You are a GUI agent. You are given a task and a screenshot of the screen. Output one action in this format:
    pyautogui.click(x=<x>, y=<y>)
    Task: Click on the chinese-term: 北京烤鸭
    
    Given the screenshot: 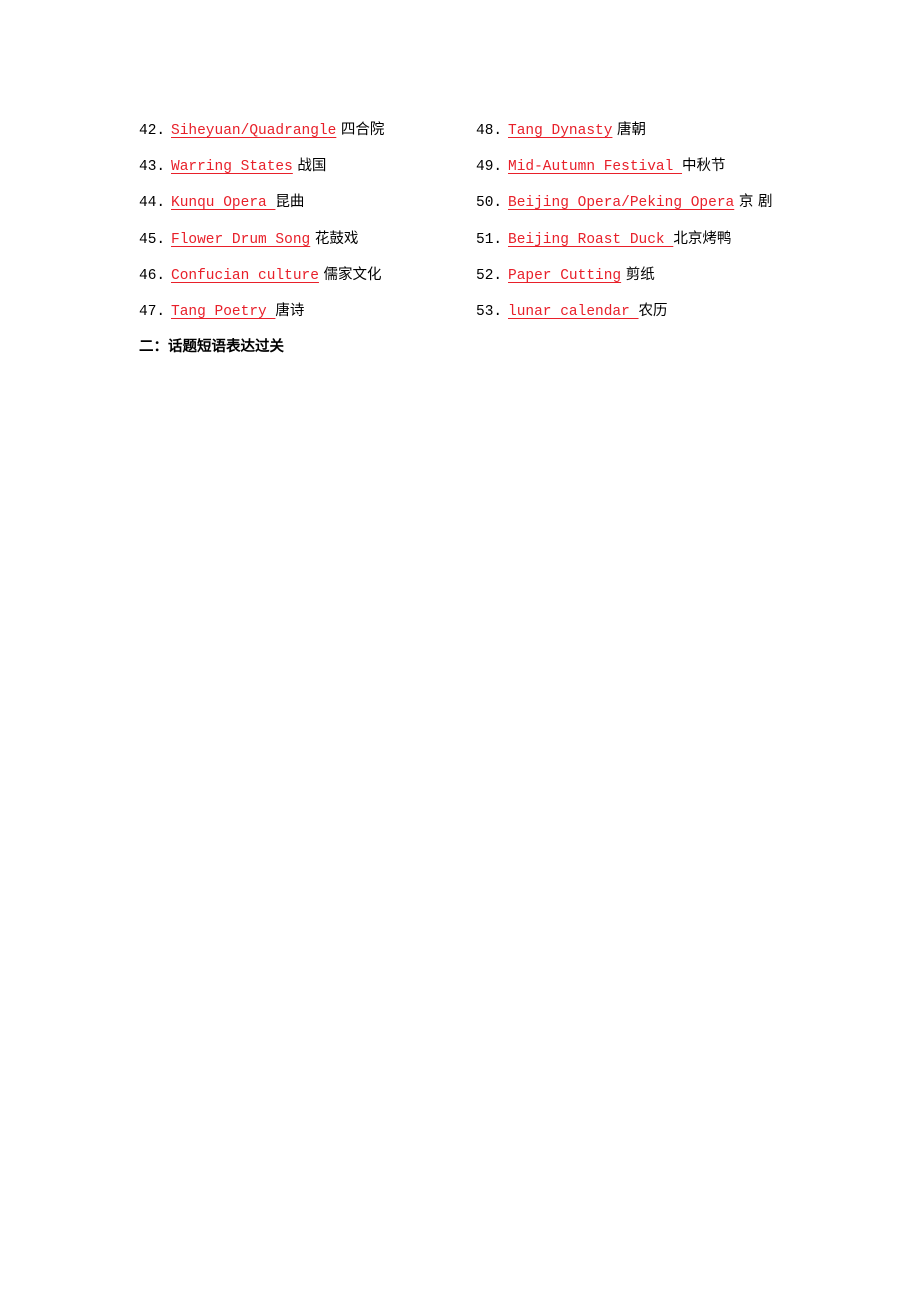 What is the action you would take?
    pyautogui.click(x=702, y=238)
    